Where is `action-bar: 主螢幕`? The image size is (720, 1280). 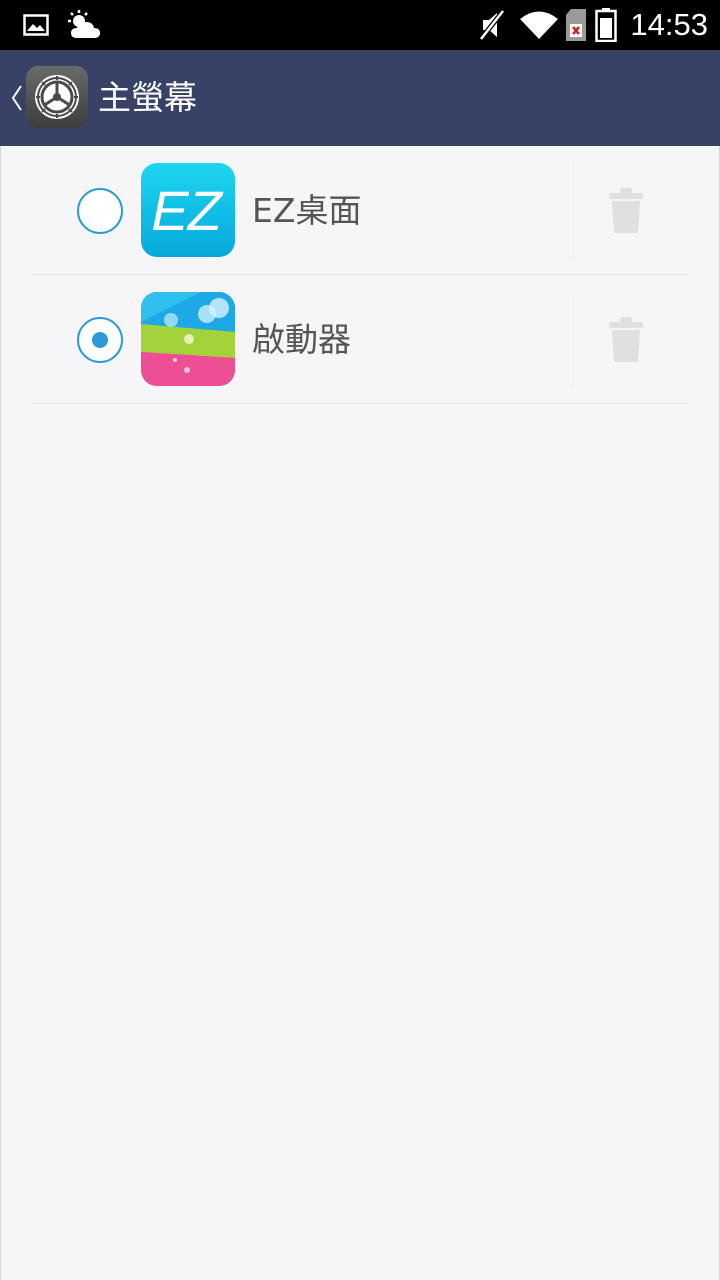 action-bar: 主螢幕 is located at coordinates (360, 98).